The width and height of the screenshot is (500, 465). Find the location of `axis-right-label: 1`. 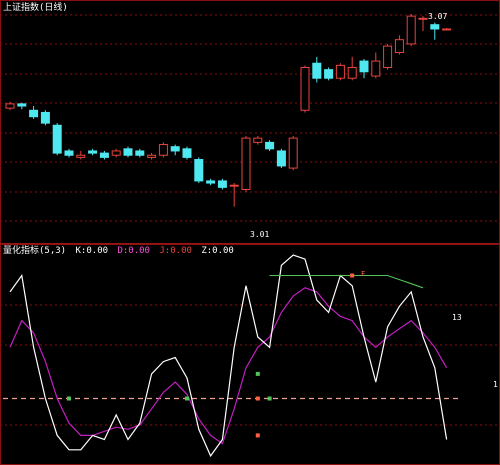

axis-right-label: 1 is located at coordinates (495, 384).